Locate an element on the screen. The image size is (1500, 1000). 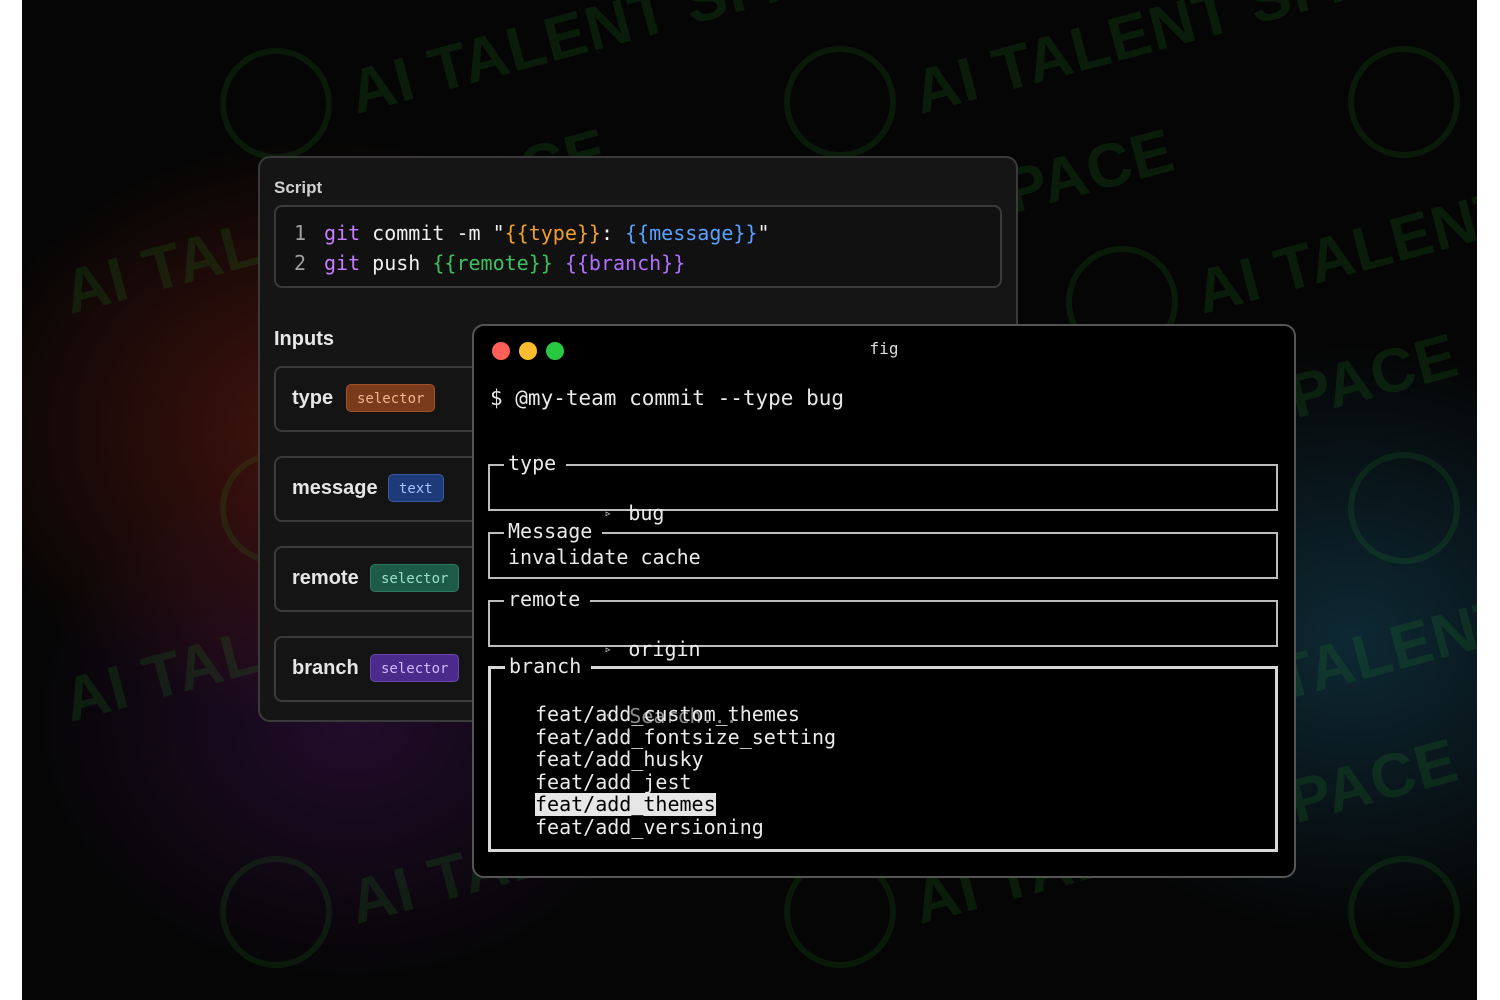
branch-option: feat/add_fontsize_setting is located at coordinates (685, 737).